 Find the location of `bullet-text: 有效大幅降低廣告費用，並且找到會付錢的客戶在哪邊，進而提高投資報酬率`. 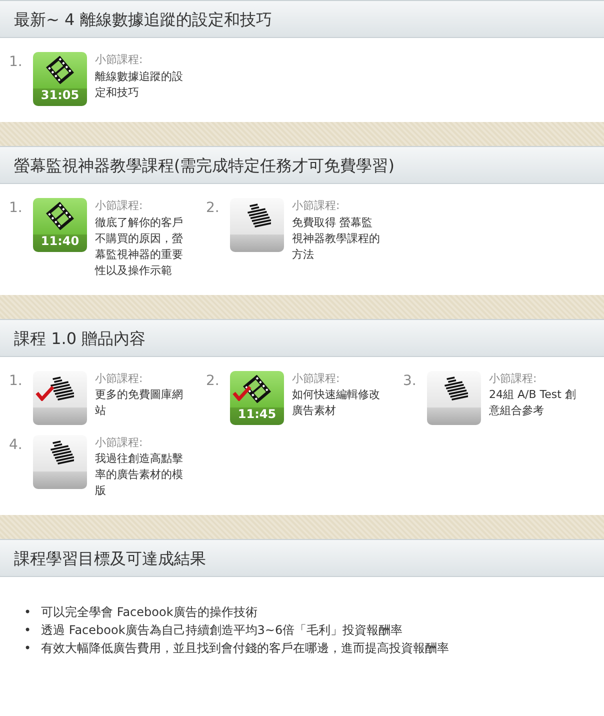

bullet-text: 有效大幅降低廣告費用，並且找到會付錢的客戶在哪邊，進而提高投資報酬率 is located at coordinates (245, 648).